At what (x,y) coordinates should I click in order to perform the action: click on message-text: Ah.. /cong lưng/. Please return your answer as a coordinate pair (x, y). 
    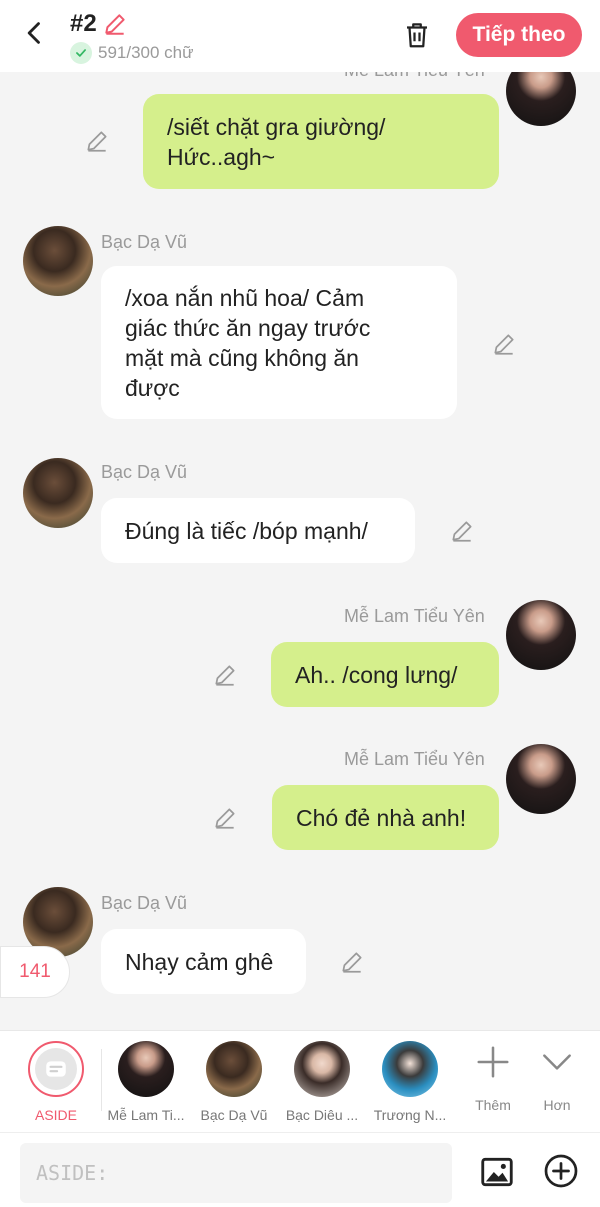
    Looking at the image, I should click on (376, 674).